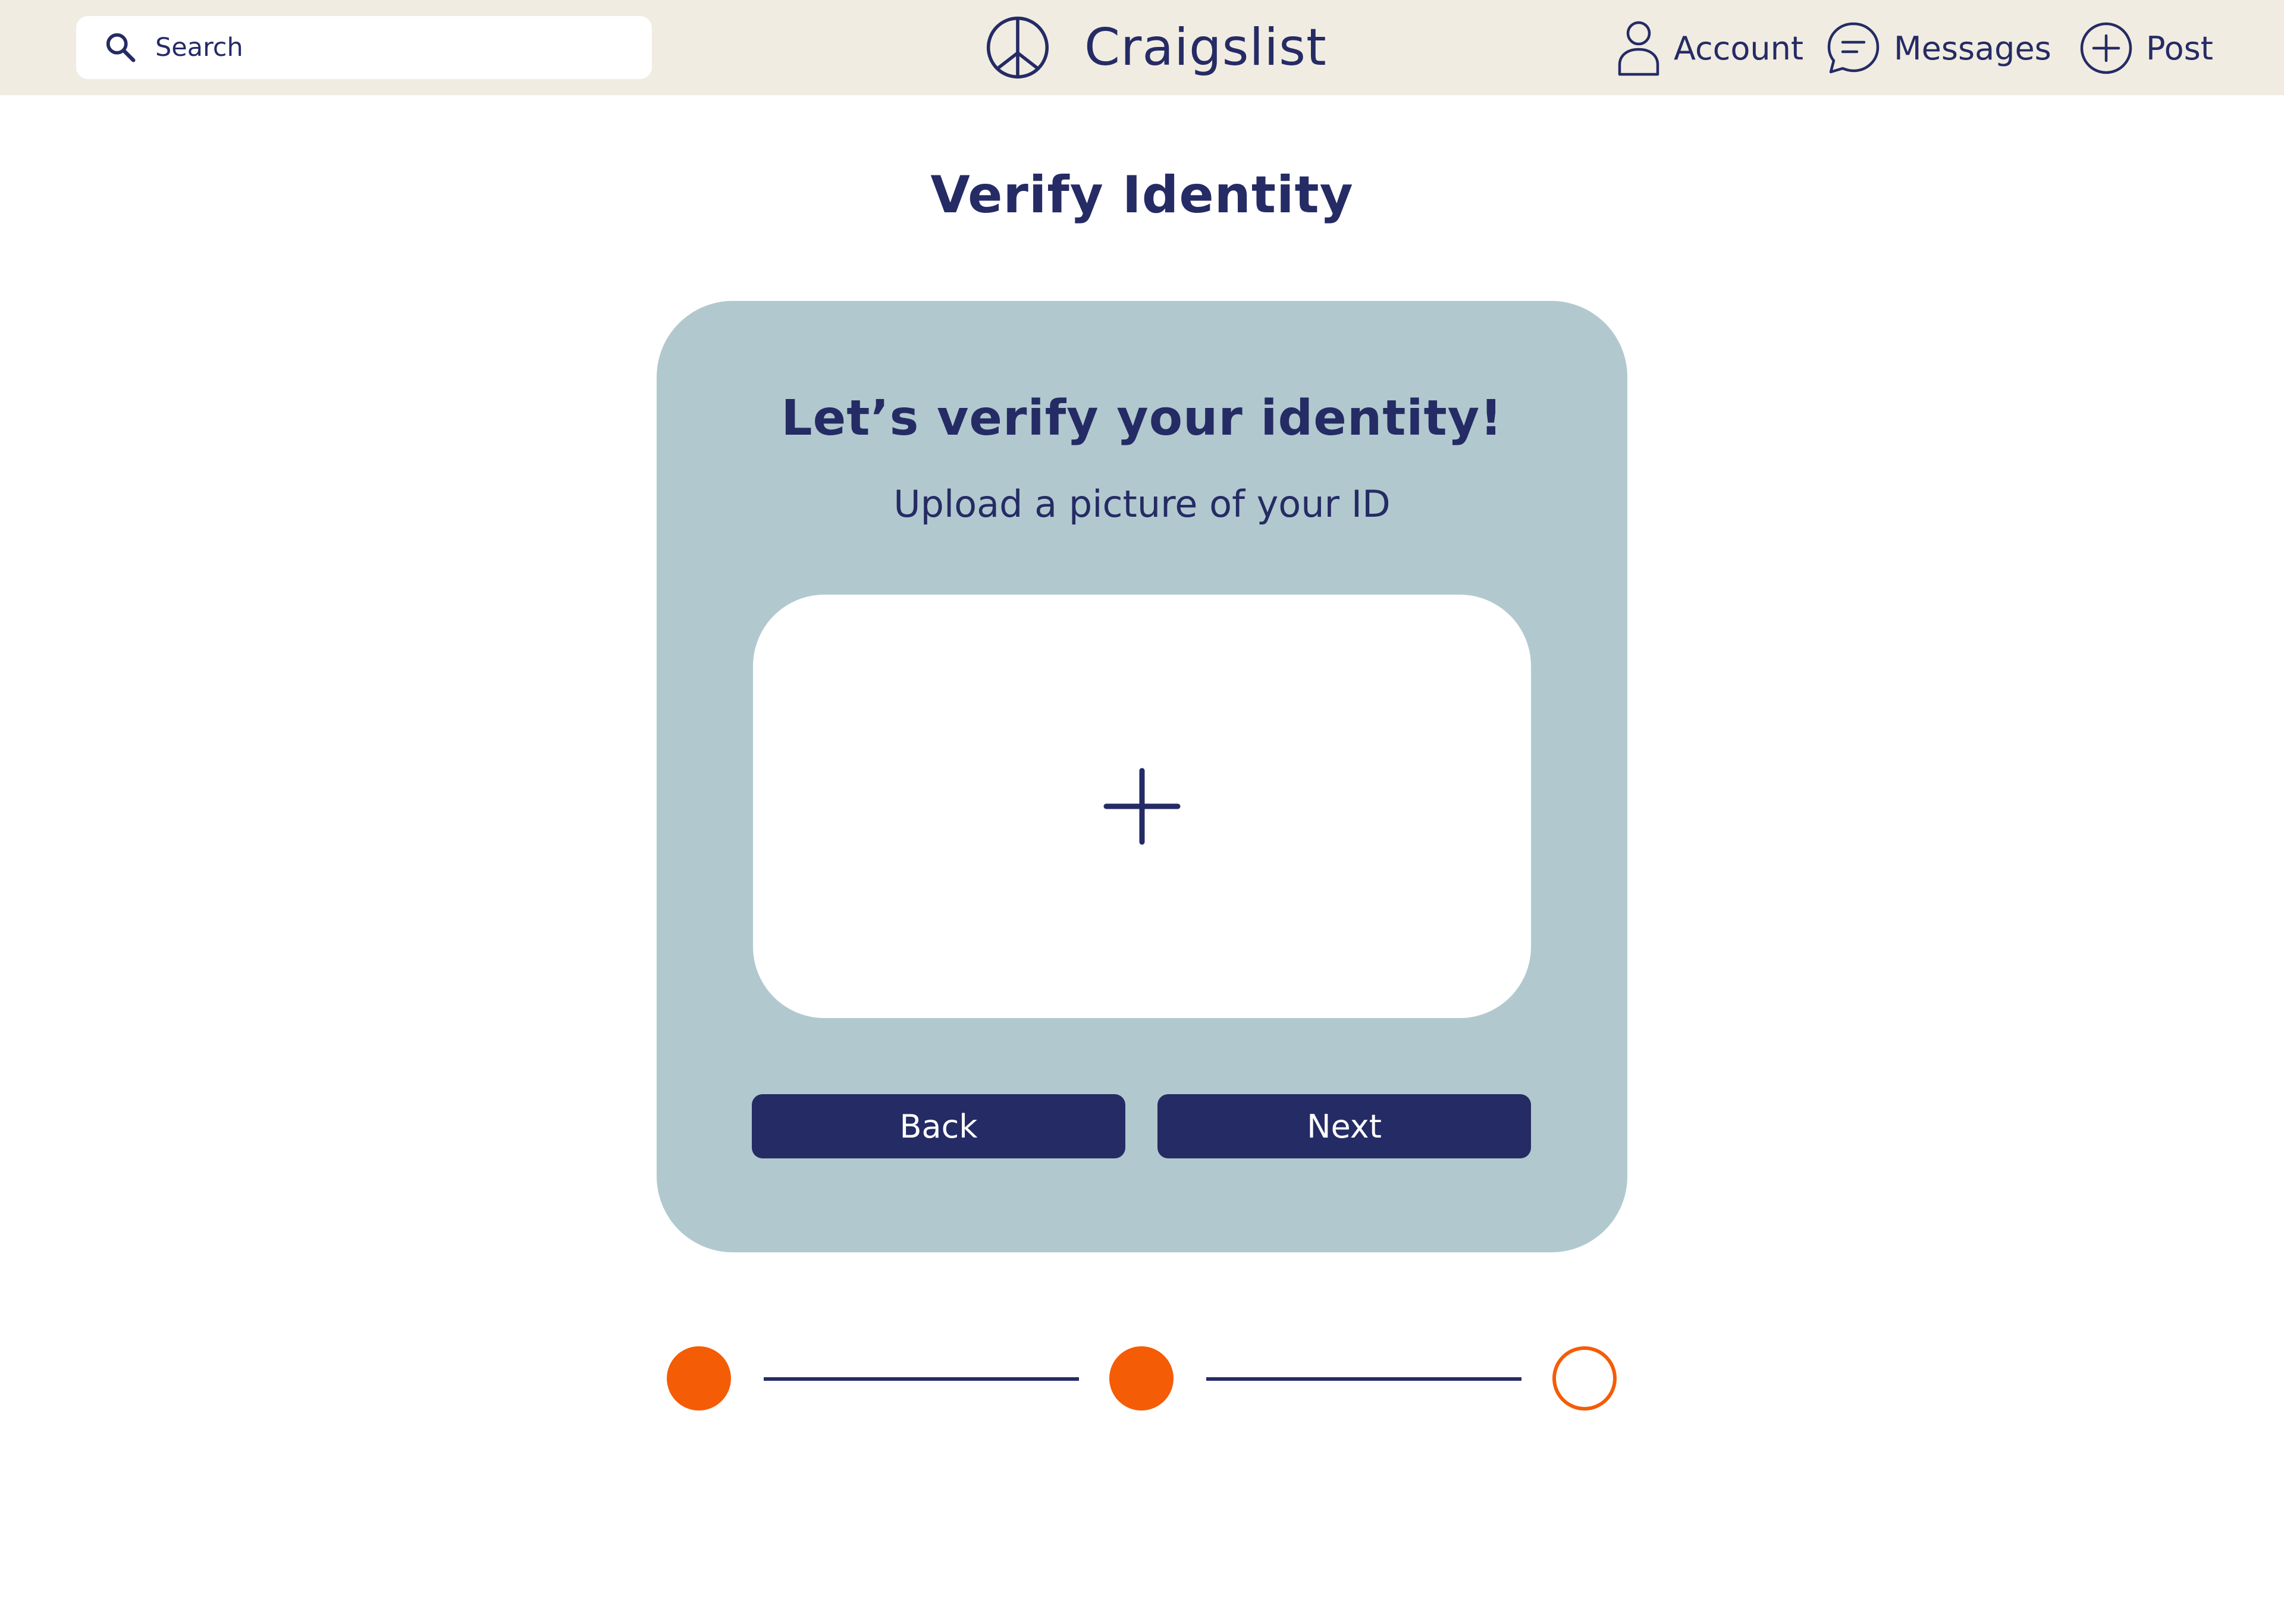  I want to click on id-upload-dropzone, so click(1142, 806).